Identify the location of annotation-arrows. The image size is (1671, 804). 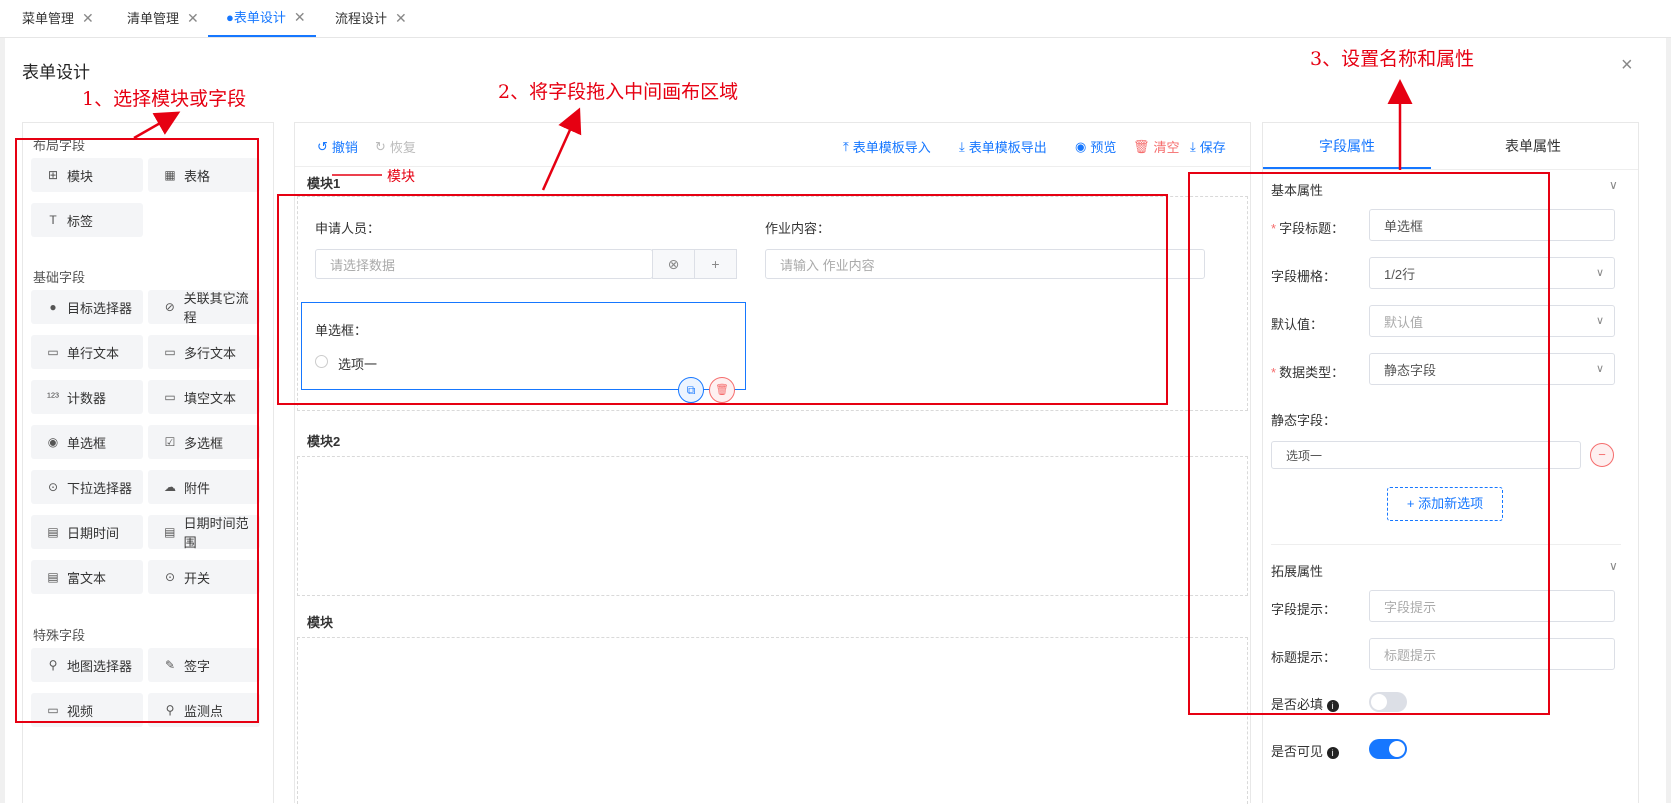
(773, 135).